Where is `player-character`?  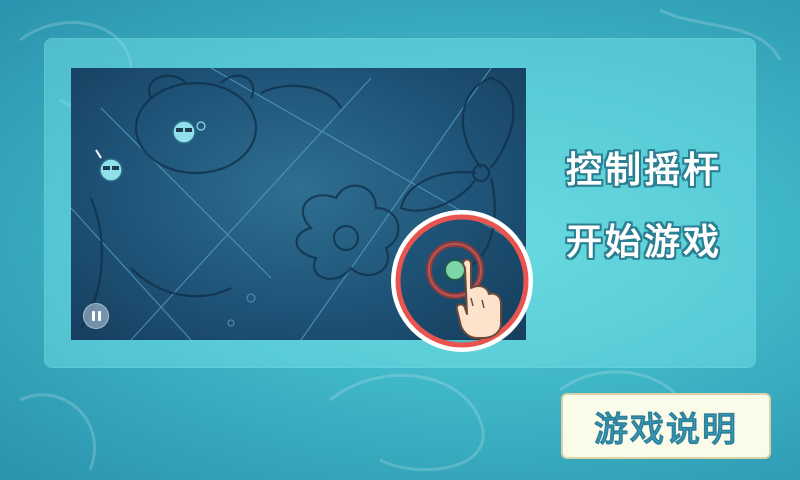
player-character is located at coordinates (189, 132).